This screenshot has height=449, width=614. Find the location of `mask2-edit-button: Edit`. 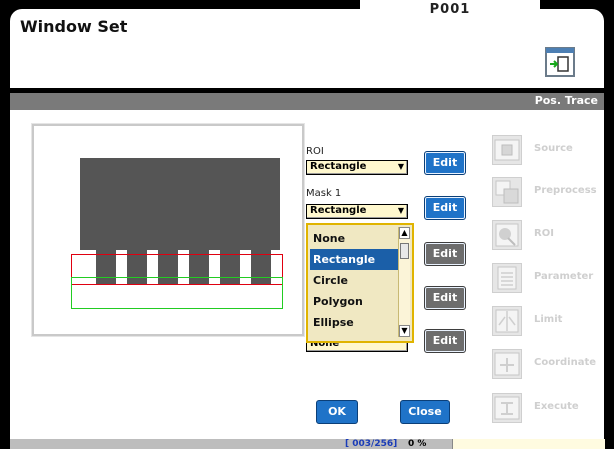

mask2-edit-button: Edit is located at coordinates (445, 254).